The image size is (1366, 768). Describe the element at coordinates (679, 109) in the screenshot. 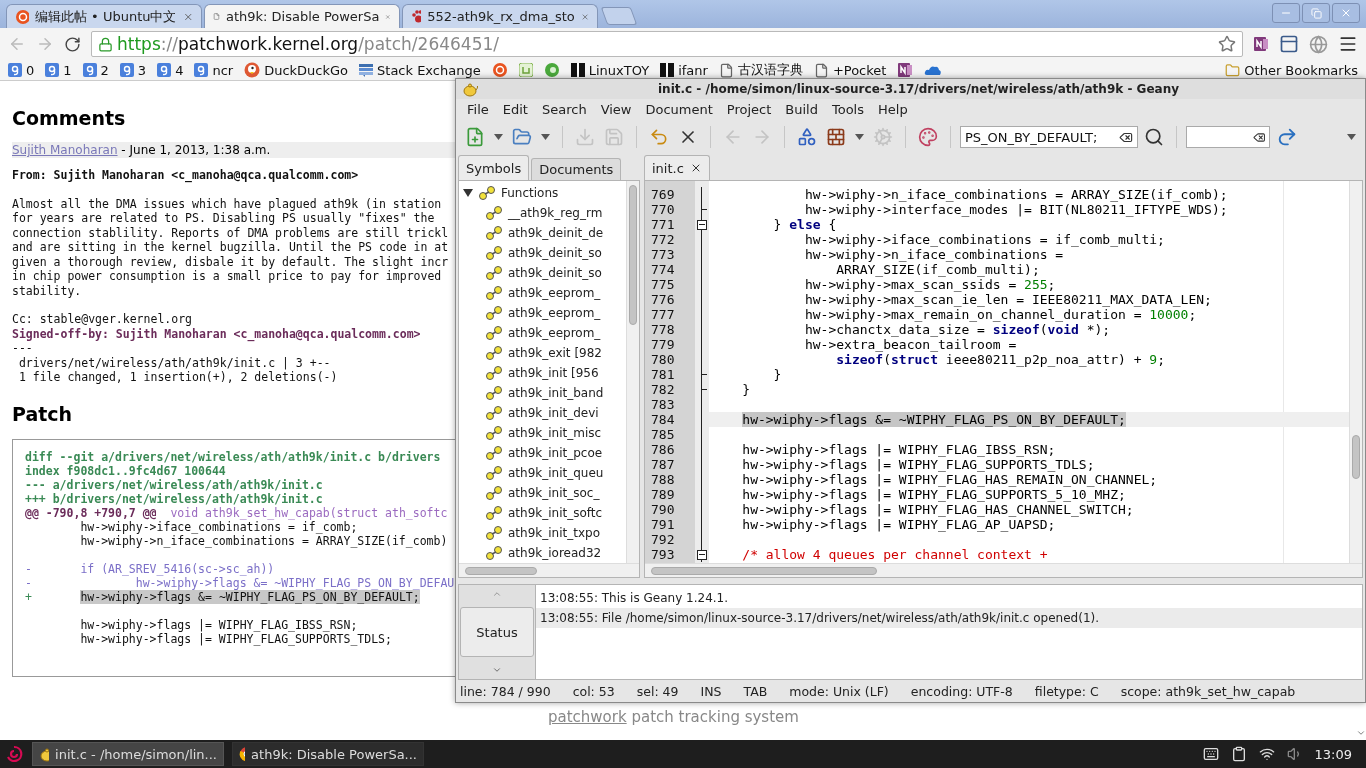

I see `menu-item: Document` at that location.